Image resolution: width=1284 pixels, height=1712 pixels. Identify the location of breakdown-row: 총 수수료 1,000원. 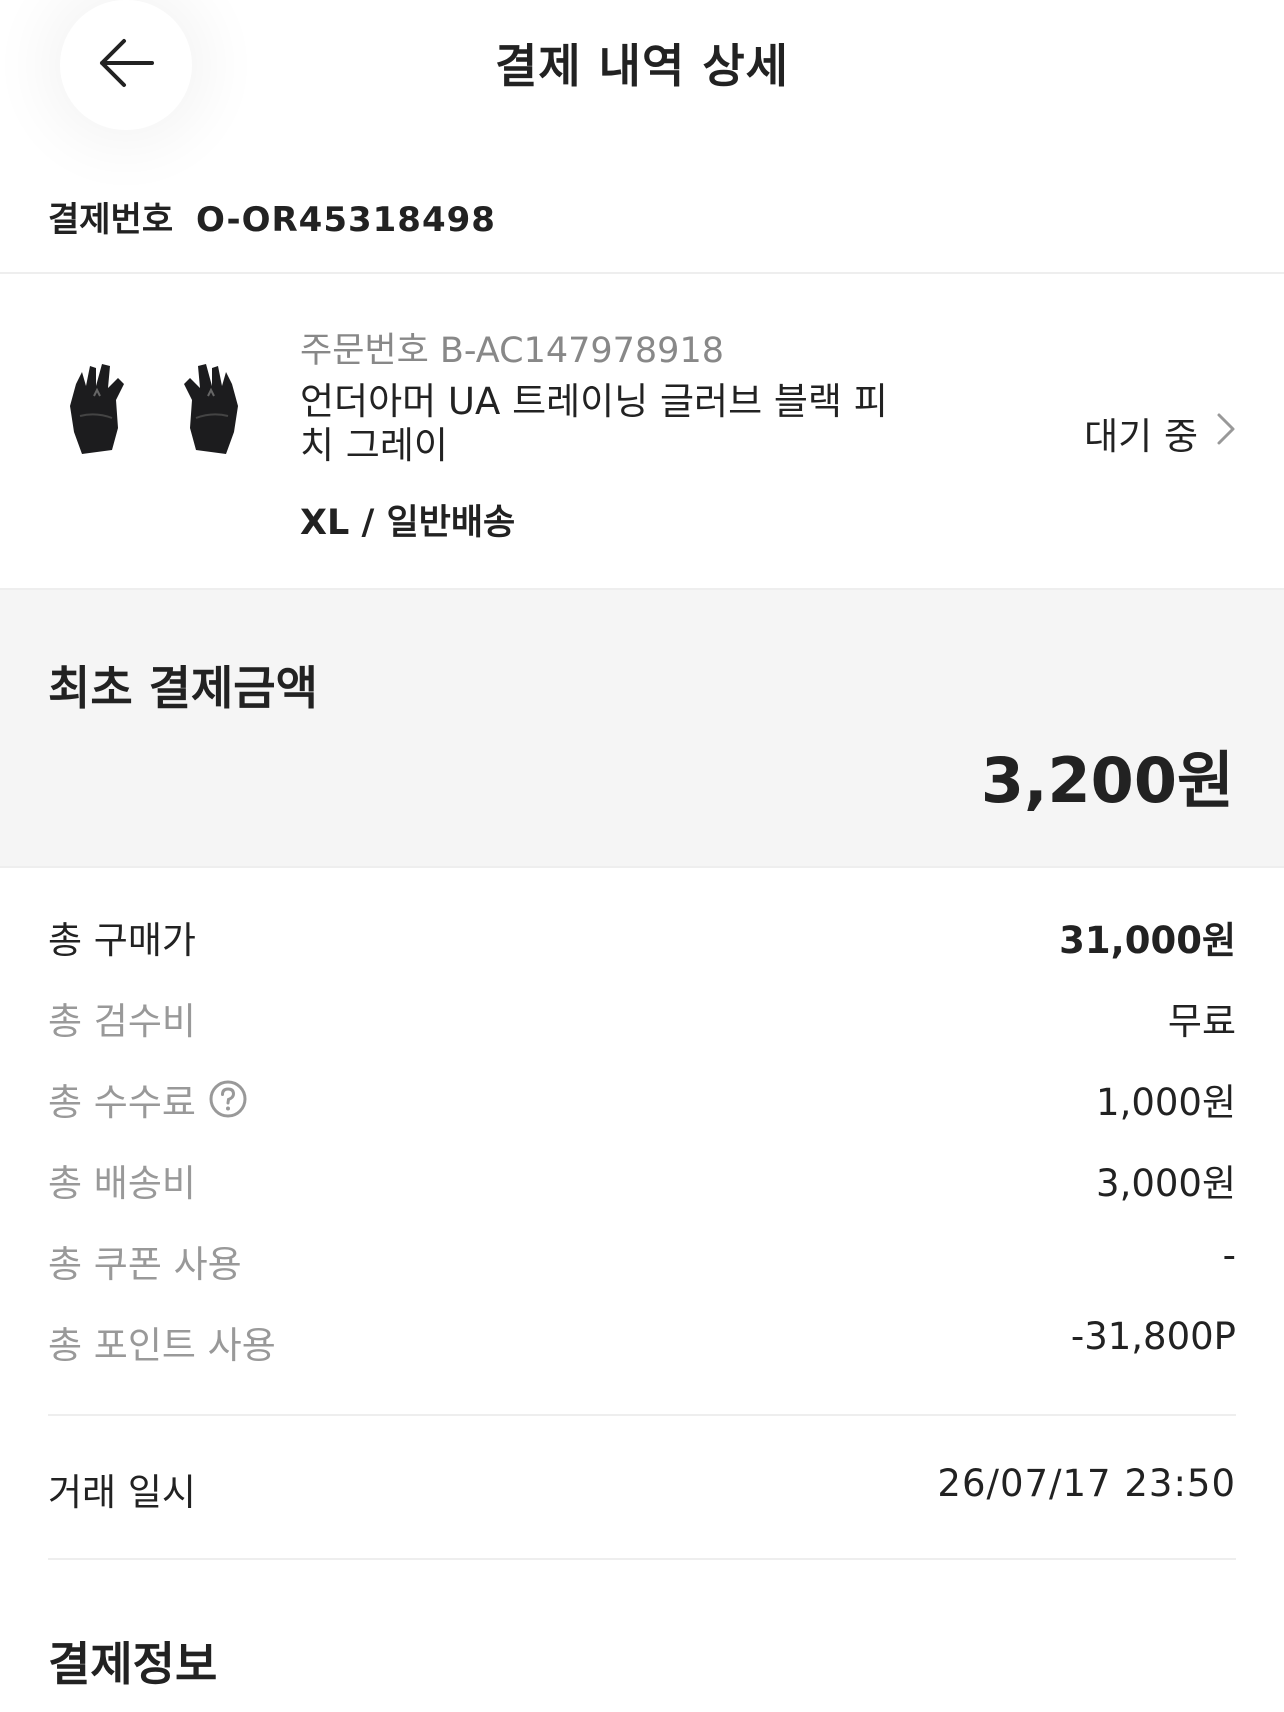
(642, 1102).